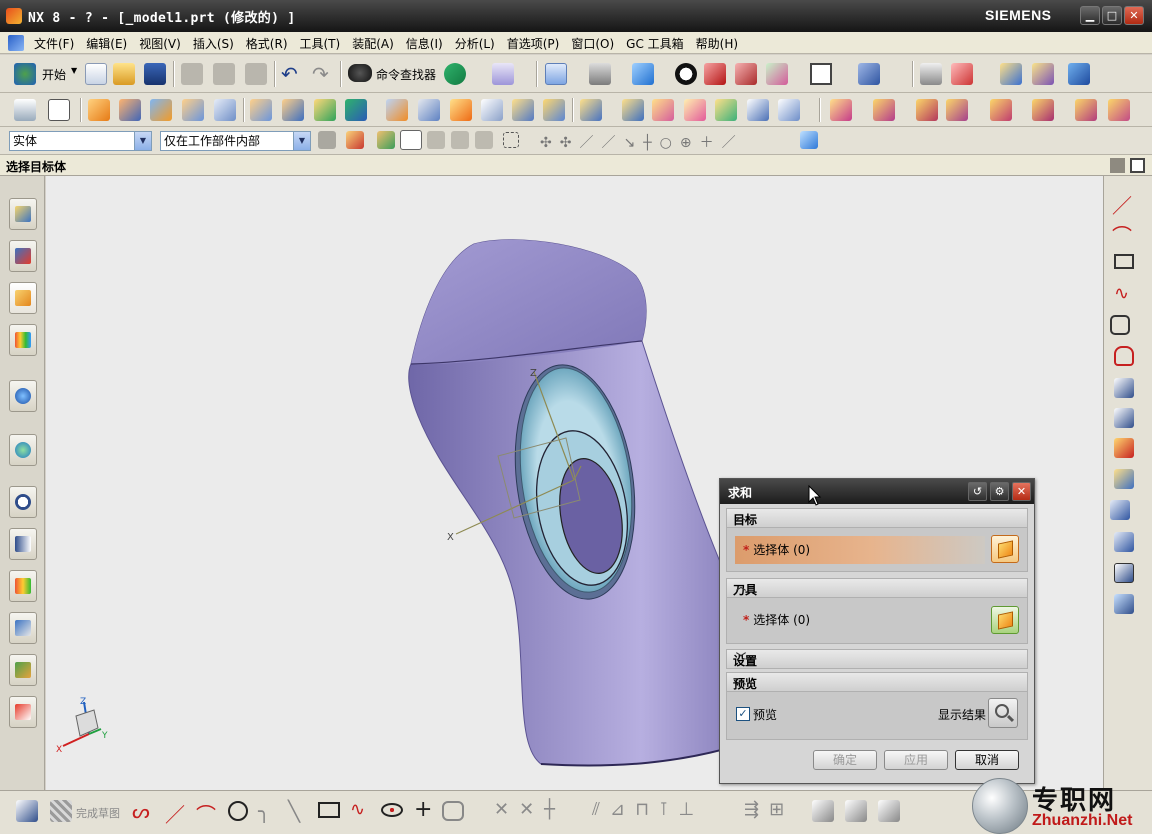 This screenshot has height=834, width=1152. What do you see at coordinates (82, 726) in the screenshot?
I see `view-triad: Z X Y` at bounding box center [82, 726].